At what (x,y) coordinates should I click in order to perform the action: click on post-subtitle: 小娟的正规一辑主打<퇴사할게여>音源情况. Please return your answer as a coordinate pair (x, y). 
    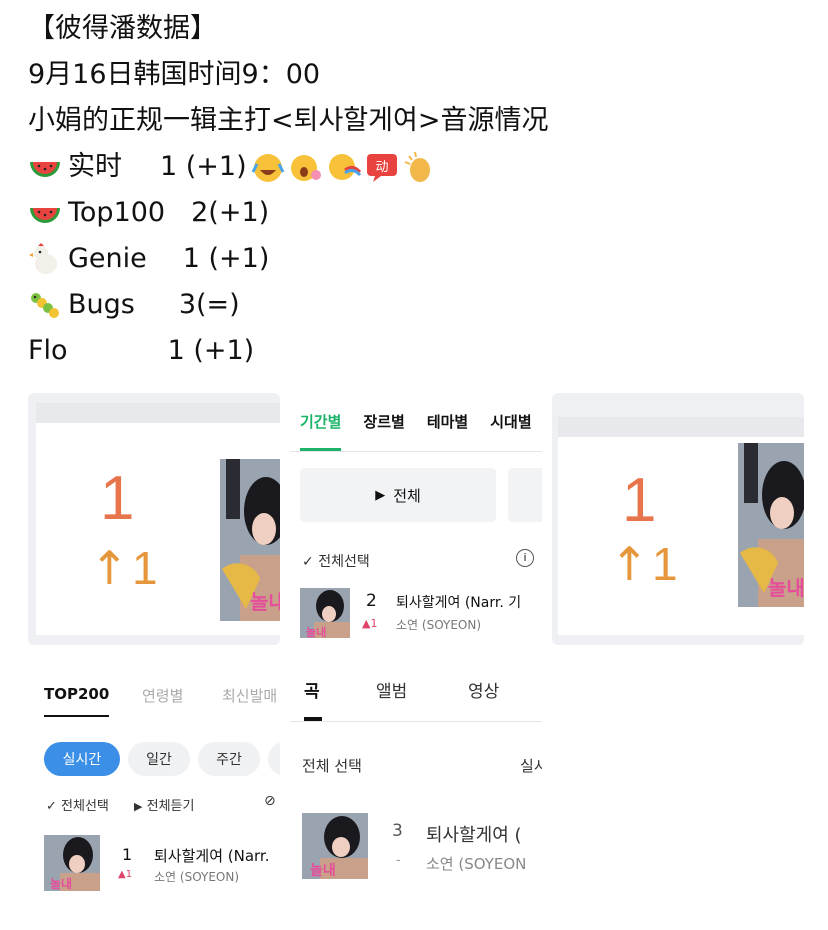
    Looking at the image, I should click on (288, 120).